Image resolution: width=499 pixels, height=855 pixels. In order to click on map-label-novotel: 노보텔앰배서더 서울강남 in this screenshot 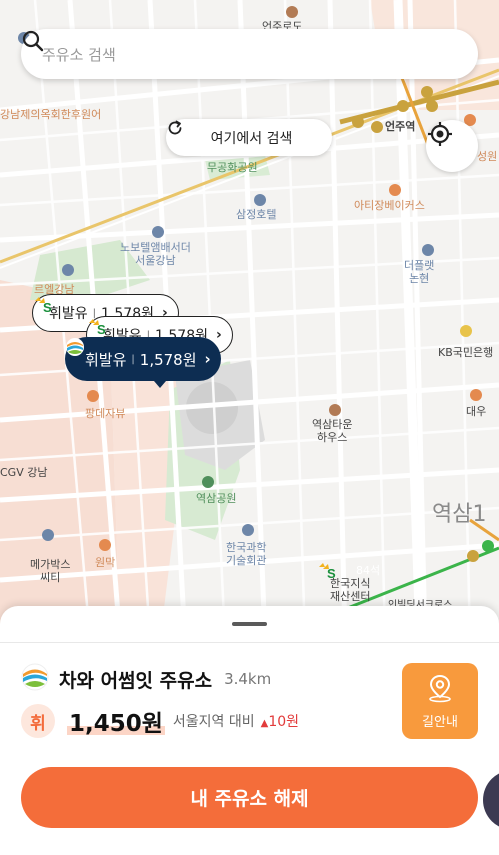, I will do `click(155, 254)`.